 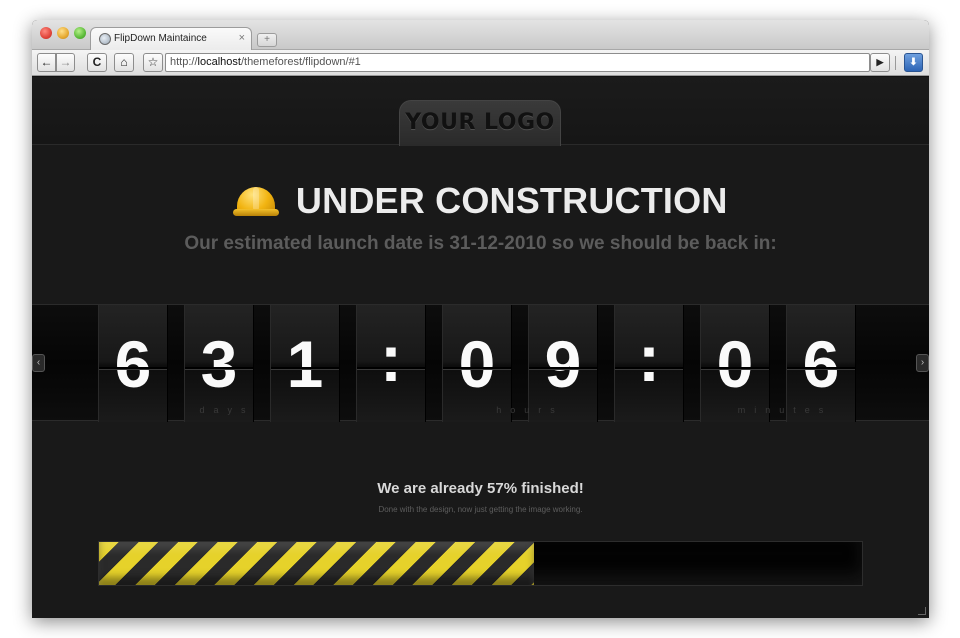 I want to click on url-host: localhost, so click(x=219, y=62).